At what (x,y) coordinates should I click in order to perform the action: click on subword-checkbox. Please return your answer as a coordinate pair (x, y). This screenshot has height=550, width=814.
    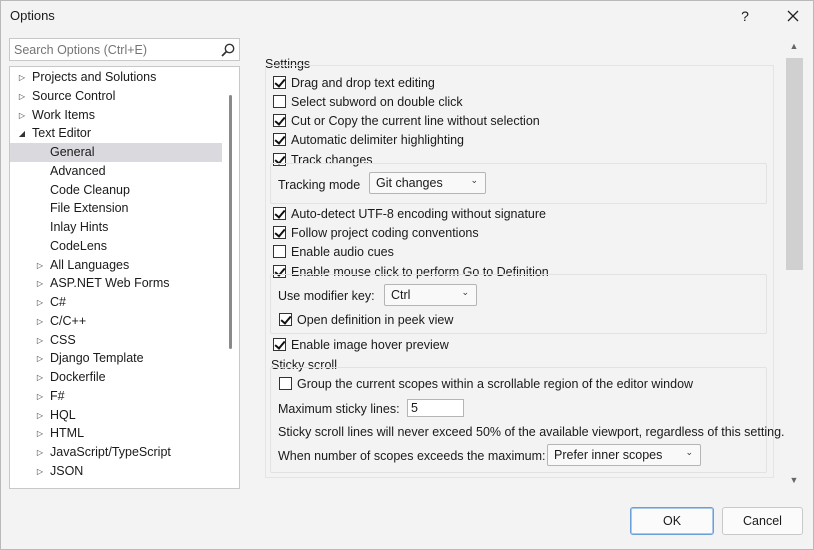
    Looking at the image, I should click on (279, 101).